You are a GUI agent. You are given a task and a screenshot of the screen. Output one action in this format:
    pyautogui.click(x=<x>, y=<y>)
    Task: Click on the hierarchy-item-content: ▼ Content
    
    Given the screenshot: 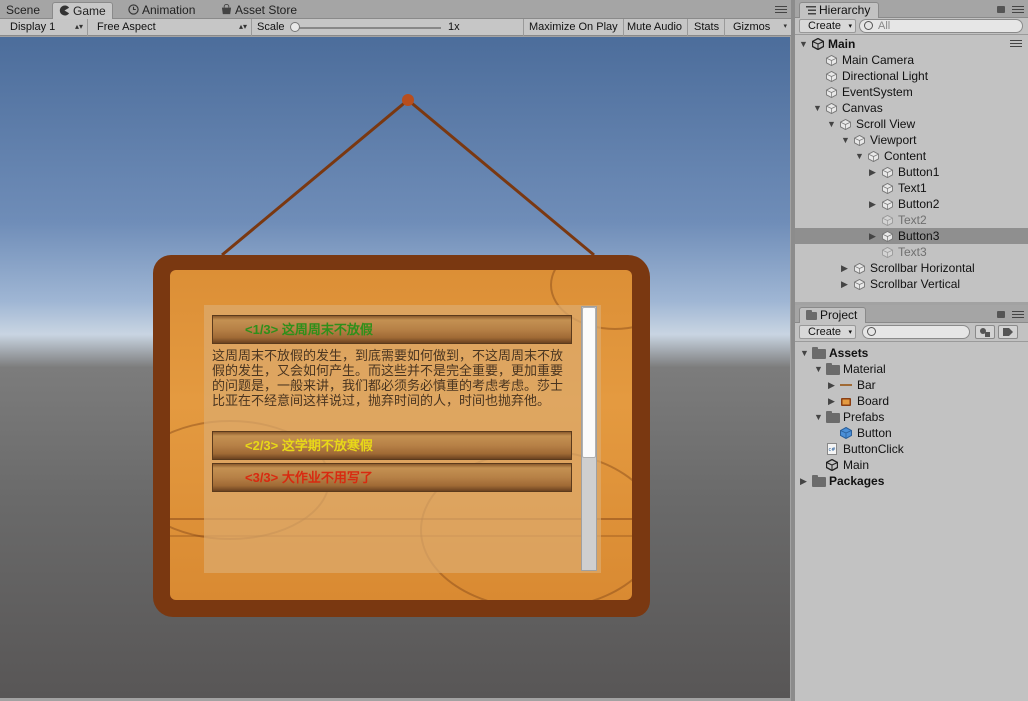 What is the action you would take?
    pyautogui.click(x=911, y=156)
    